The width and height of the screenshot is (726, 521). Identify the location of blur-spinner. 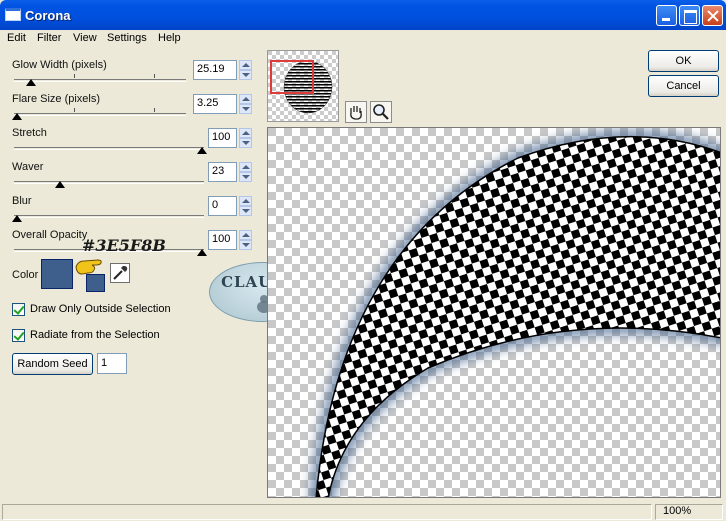
(245, 206).